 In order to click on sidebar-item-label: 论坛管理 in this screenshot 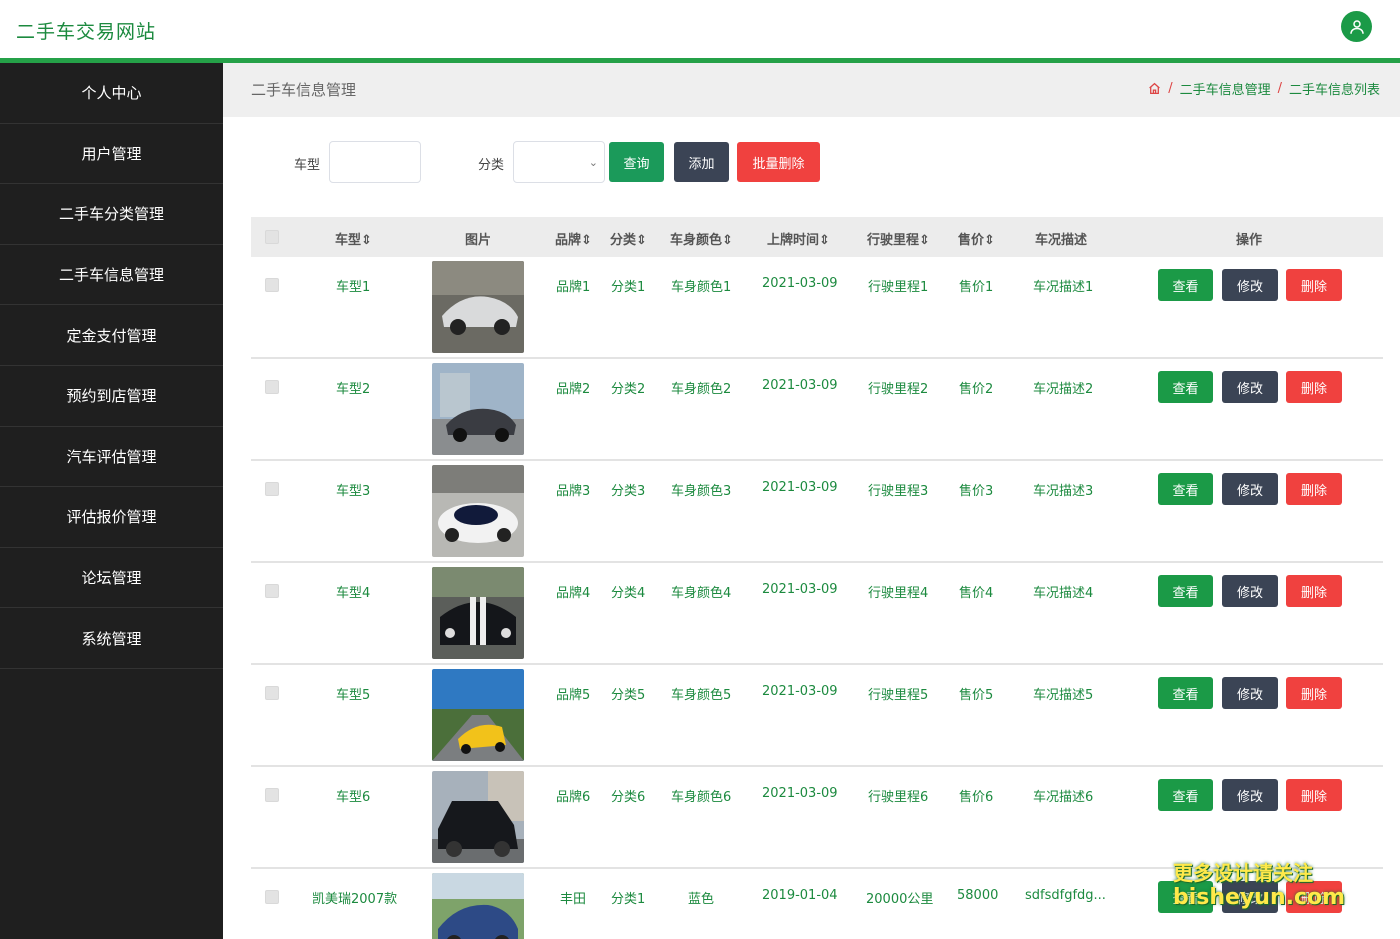, I will do `click(111, 578)`.